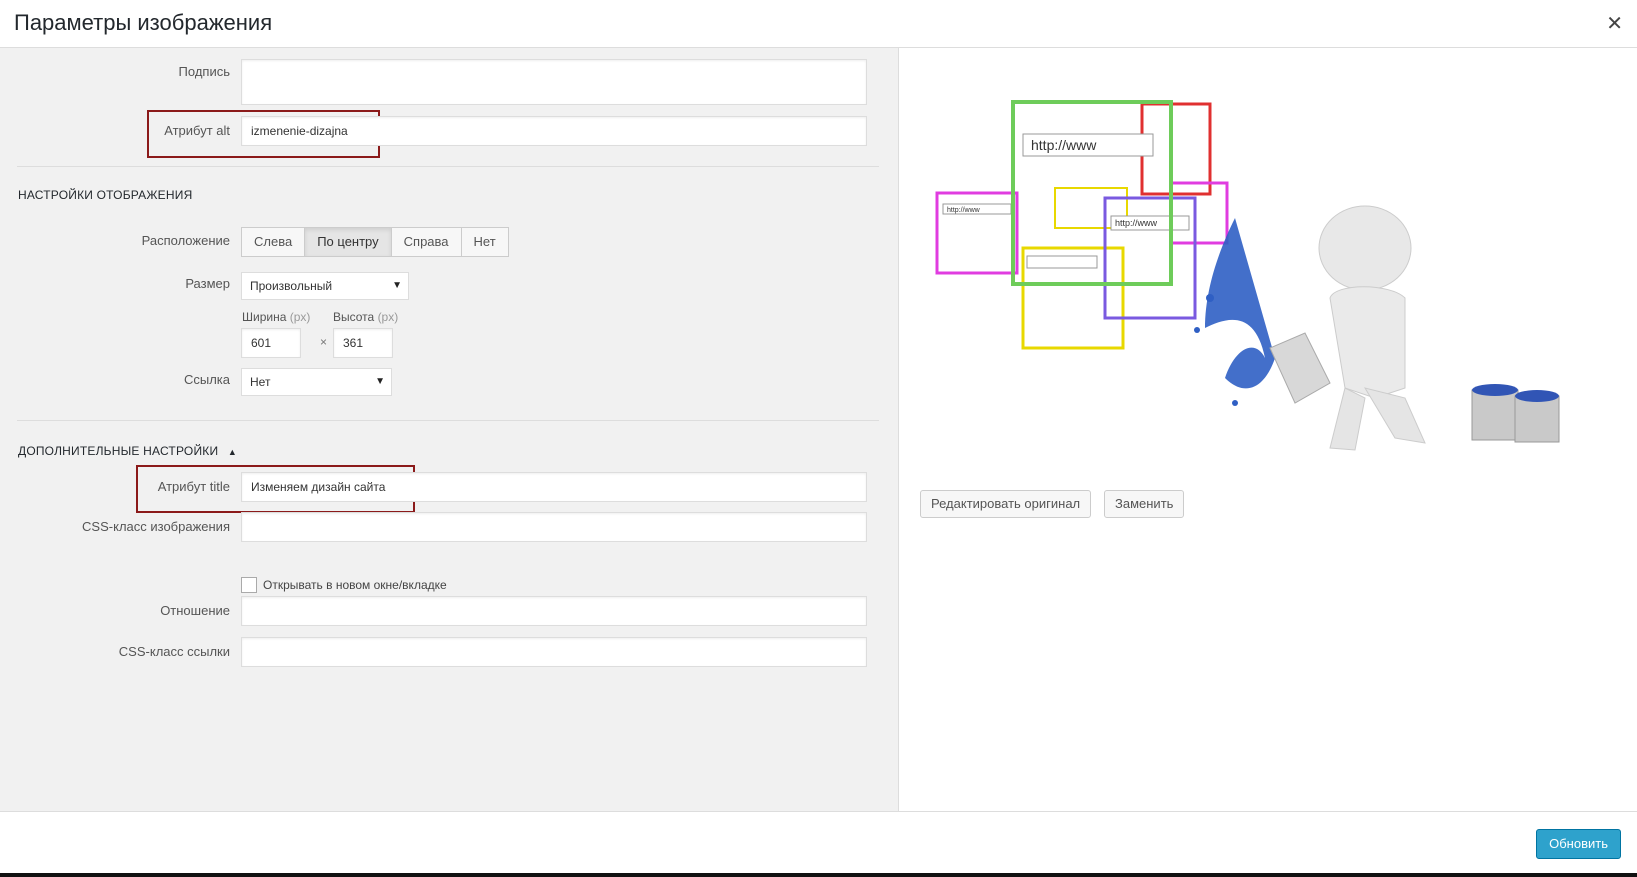 This screenshot has width=1637, height=877. I want to click on caption-label: Подпись, so click(204, 71).